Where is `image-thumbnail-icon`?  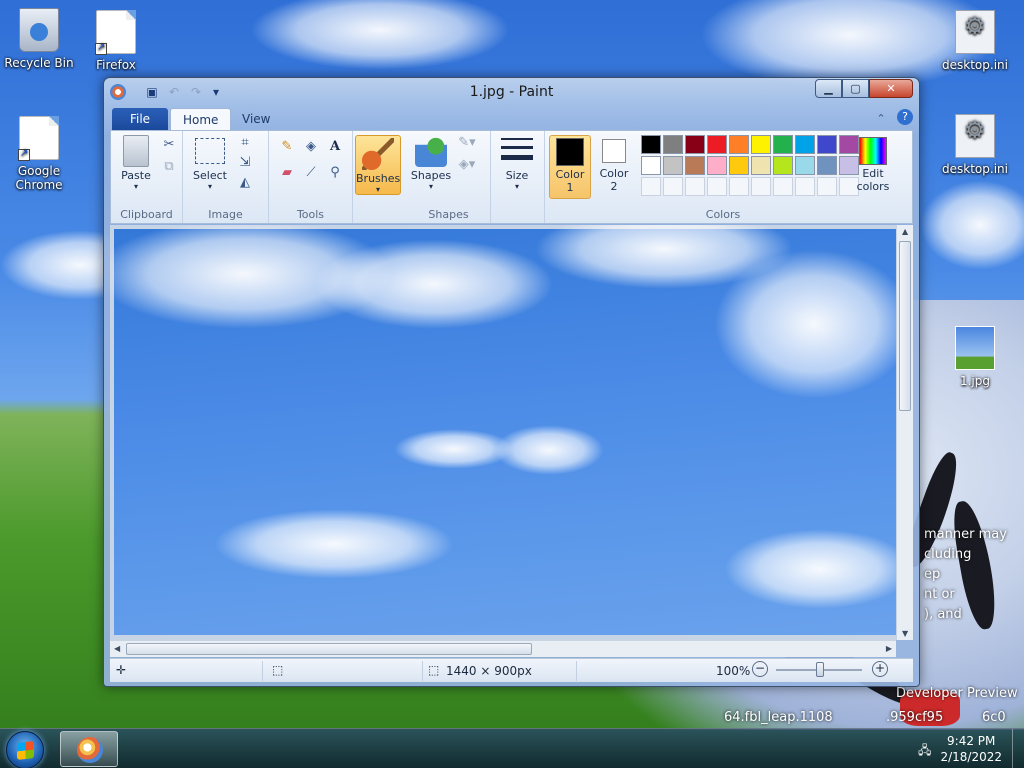
image-thumbnail-icon is located at coordinates (975, 348).